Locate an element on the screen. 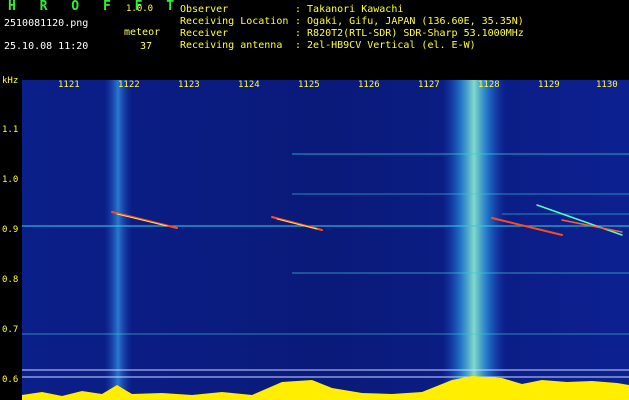 This screenshot has width=629, height=400. antenna-label: Receiving antenna is located at coordinates (231, 45).